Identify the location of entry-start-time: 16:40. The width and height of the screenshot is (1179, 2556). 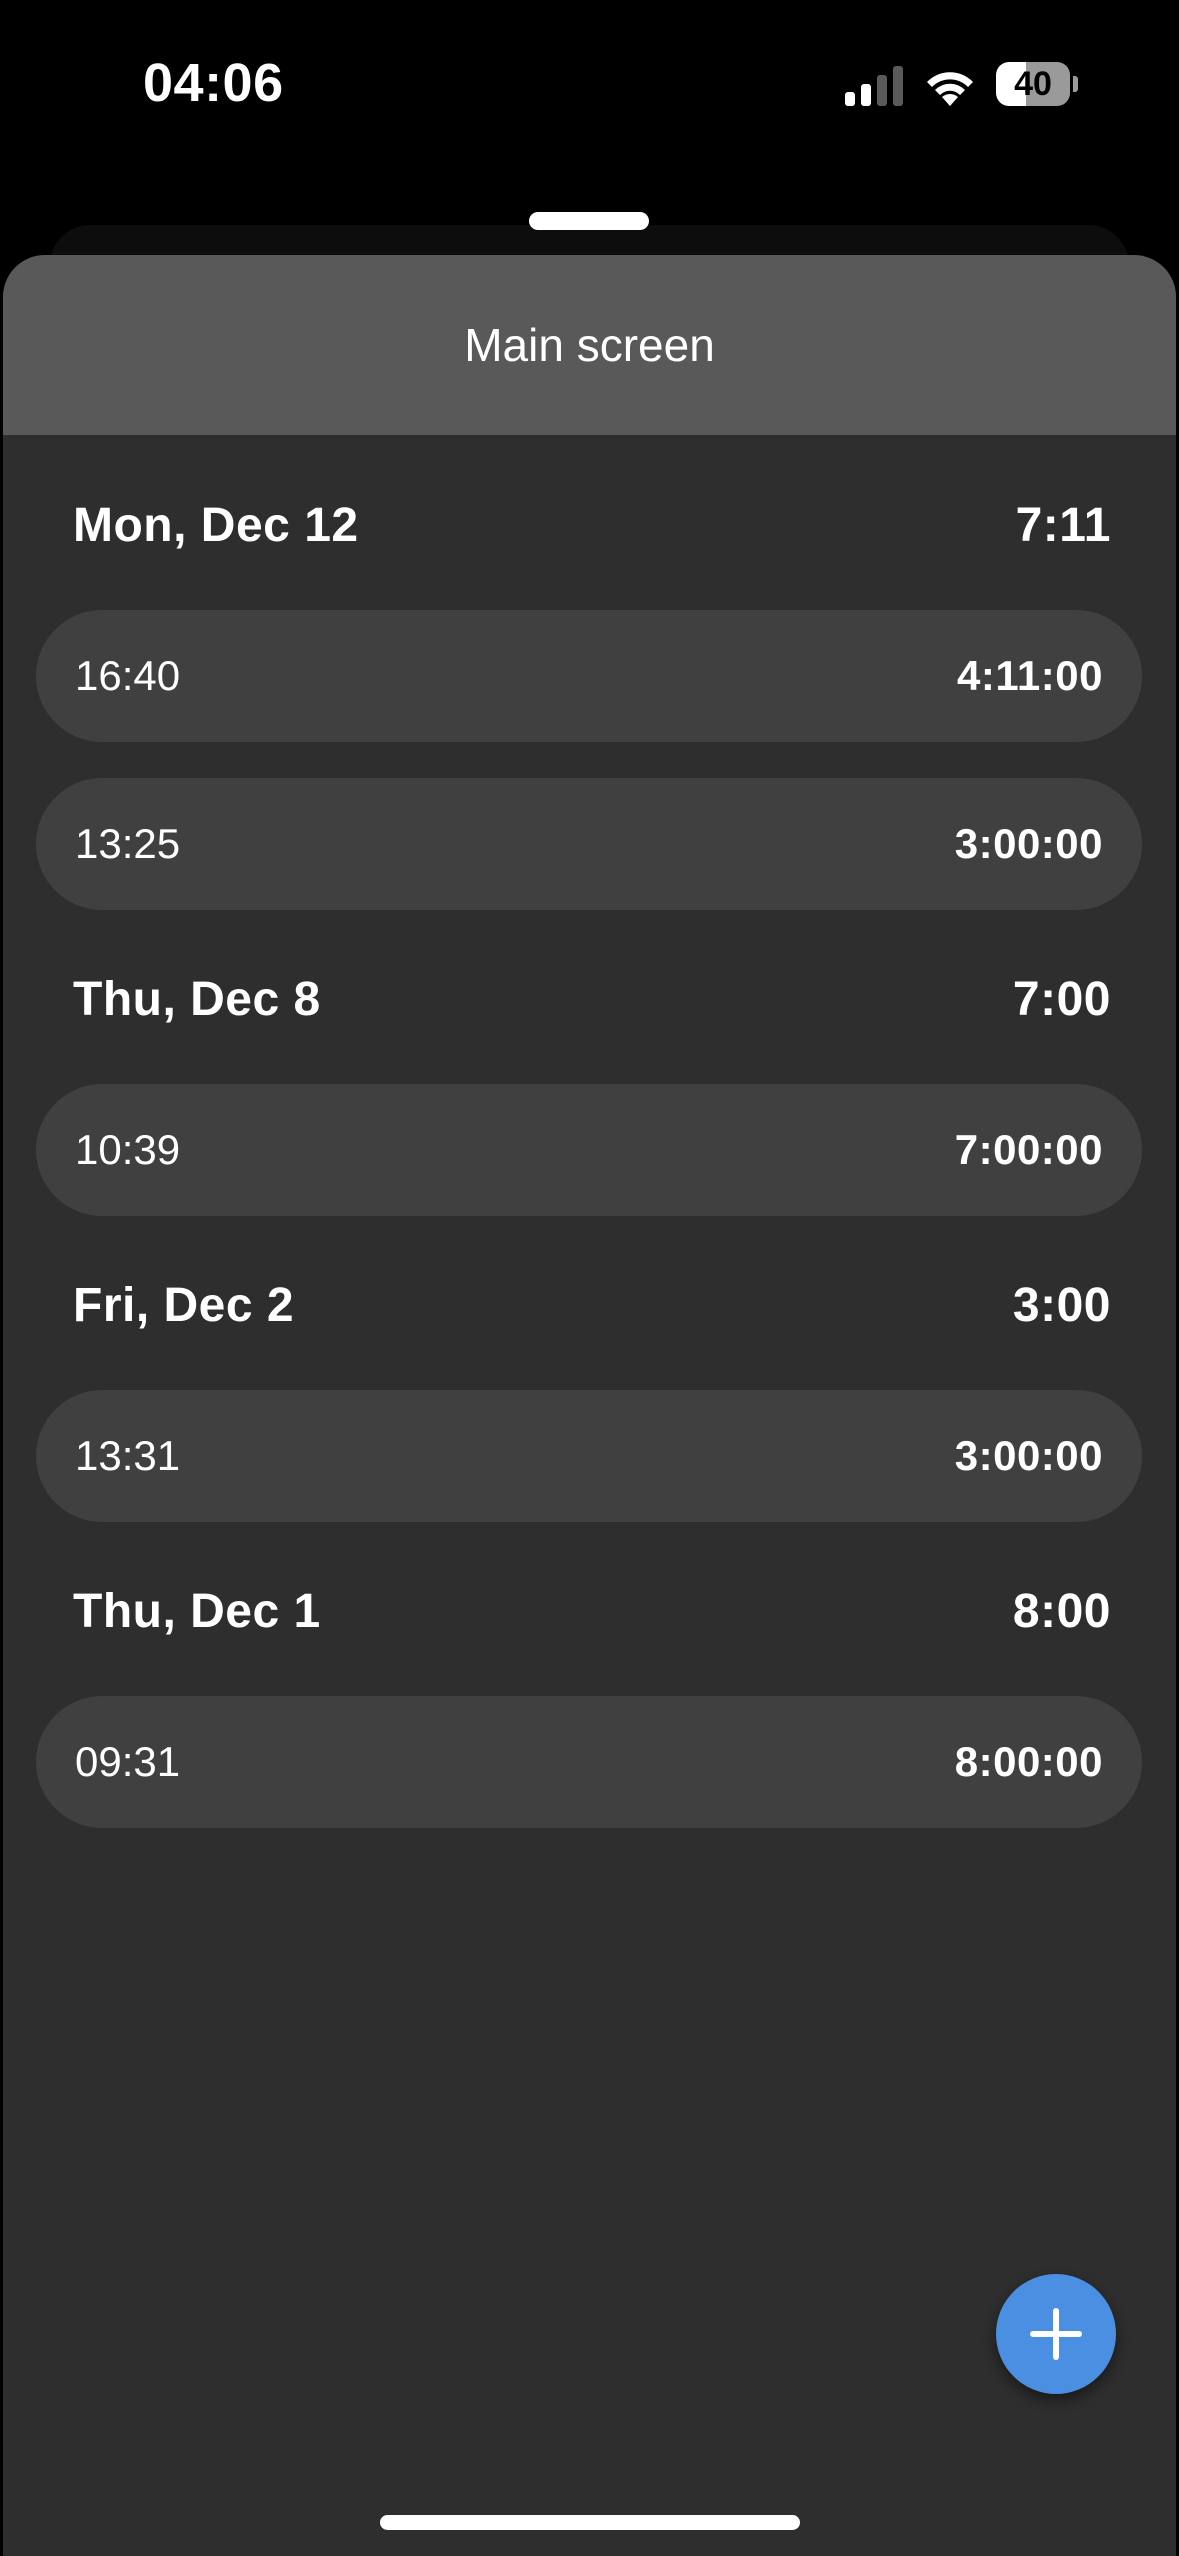
(128, 675).